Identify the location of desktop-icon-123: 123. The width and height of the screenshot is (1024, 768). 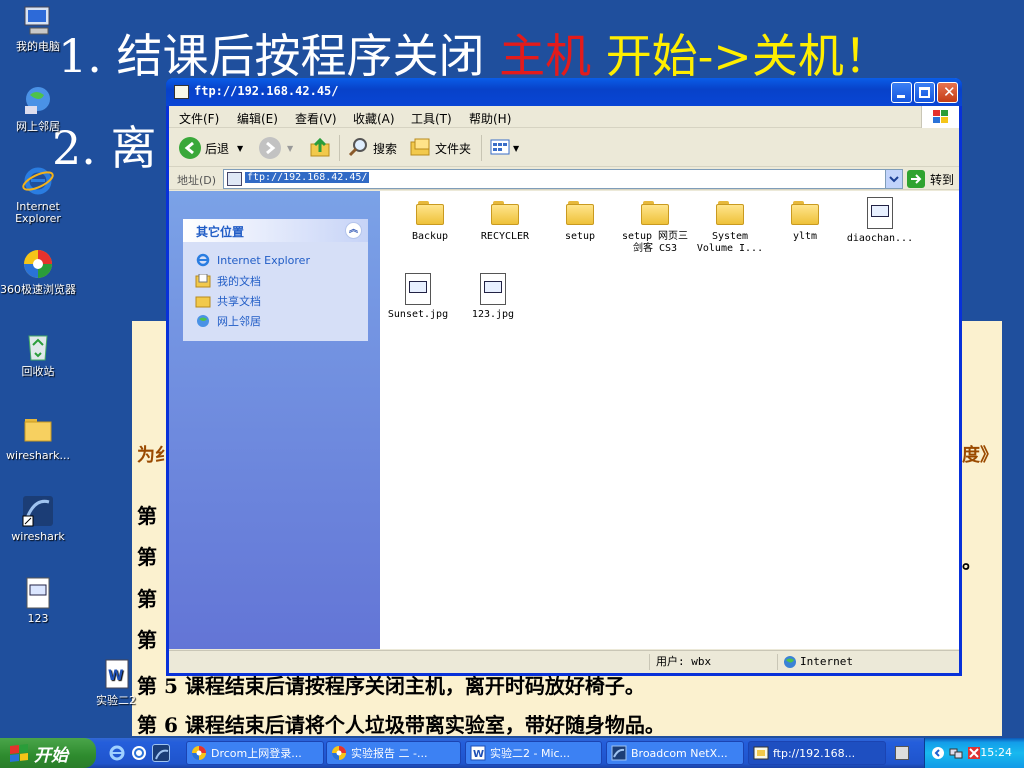
(38, 600).